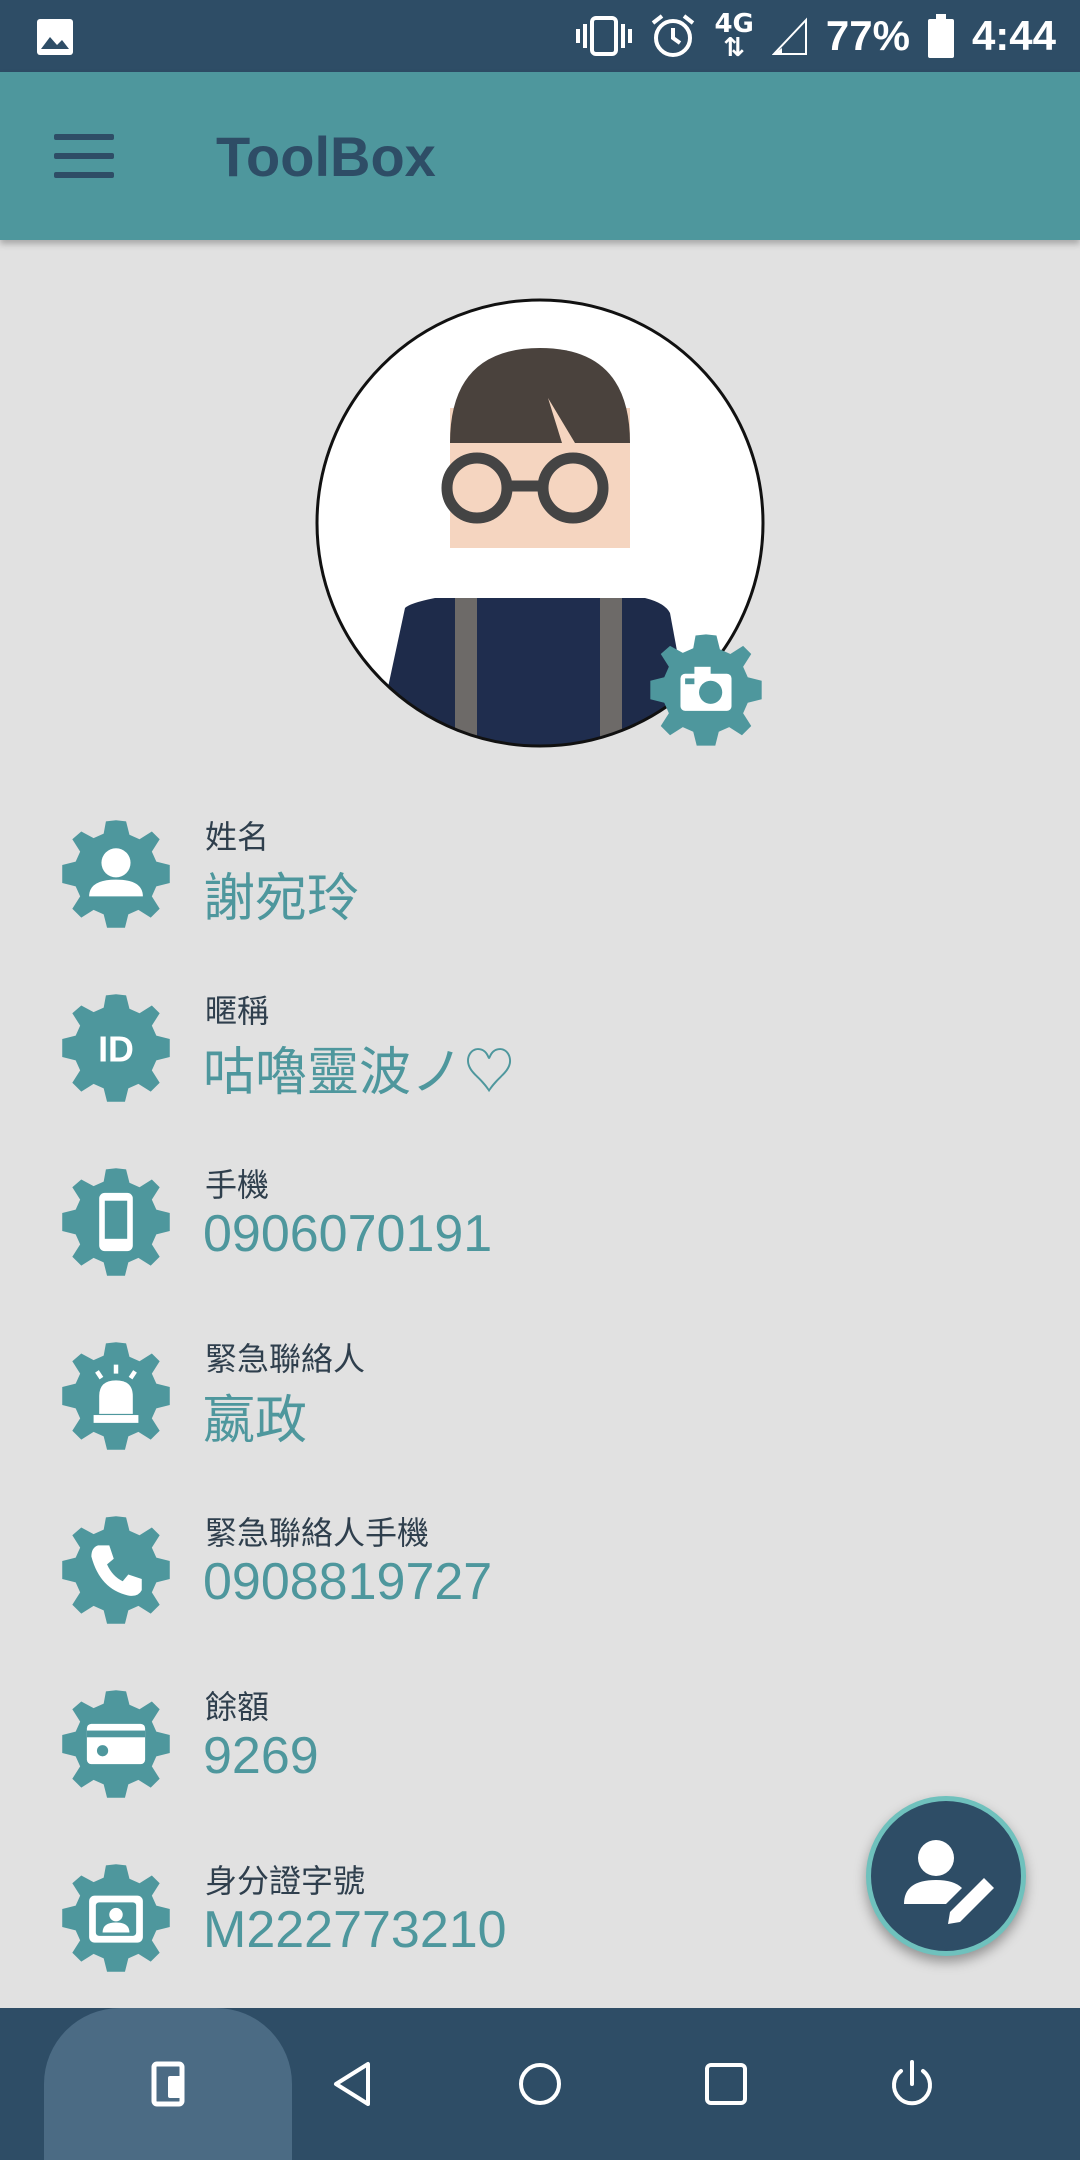 The width and height of the screenshot is (1080, 2160). What do you see at coordinates (348, 1582) in the screenshot?
I see `field-value: 0908819727` at bounding box center [348, 1582].